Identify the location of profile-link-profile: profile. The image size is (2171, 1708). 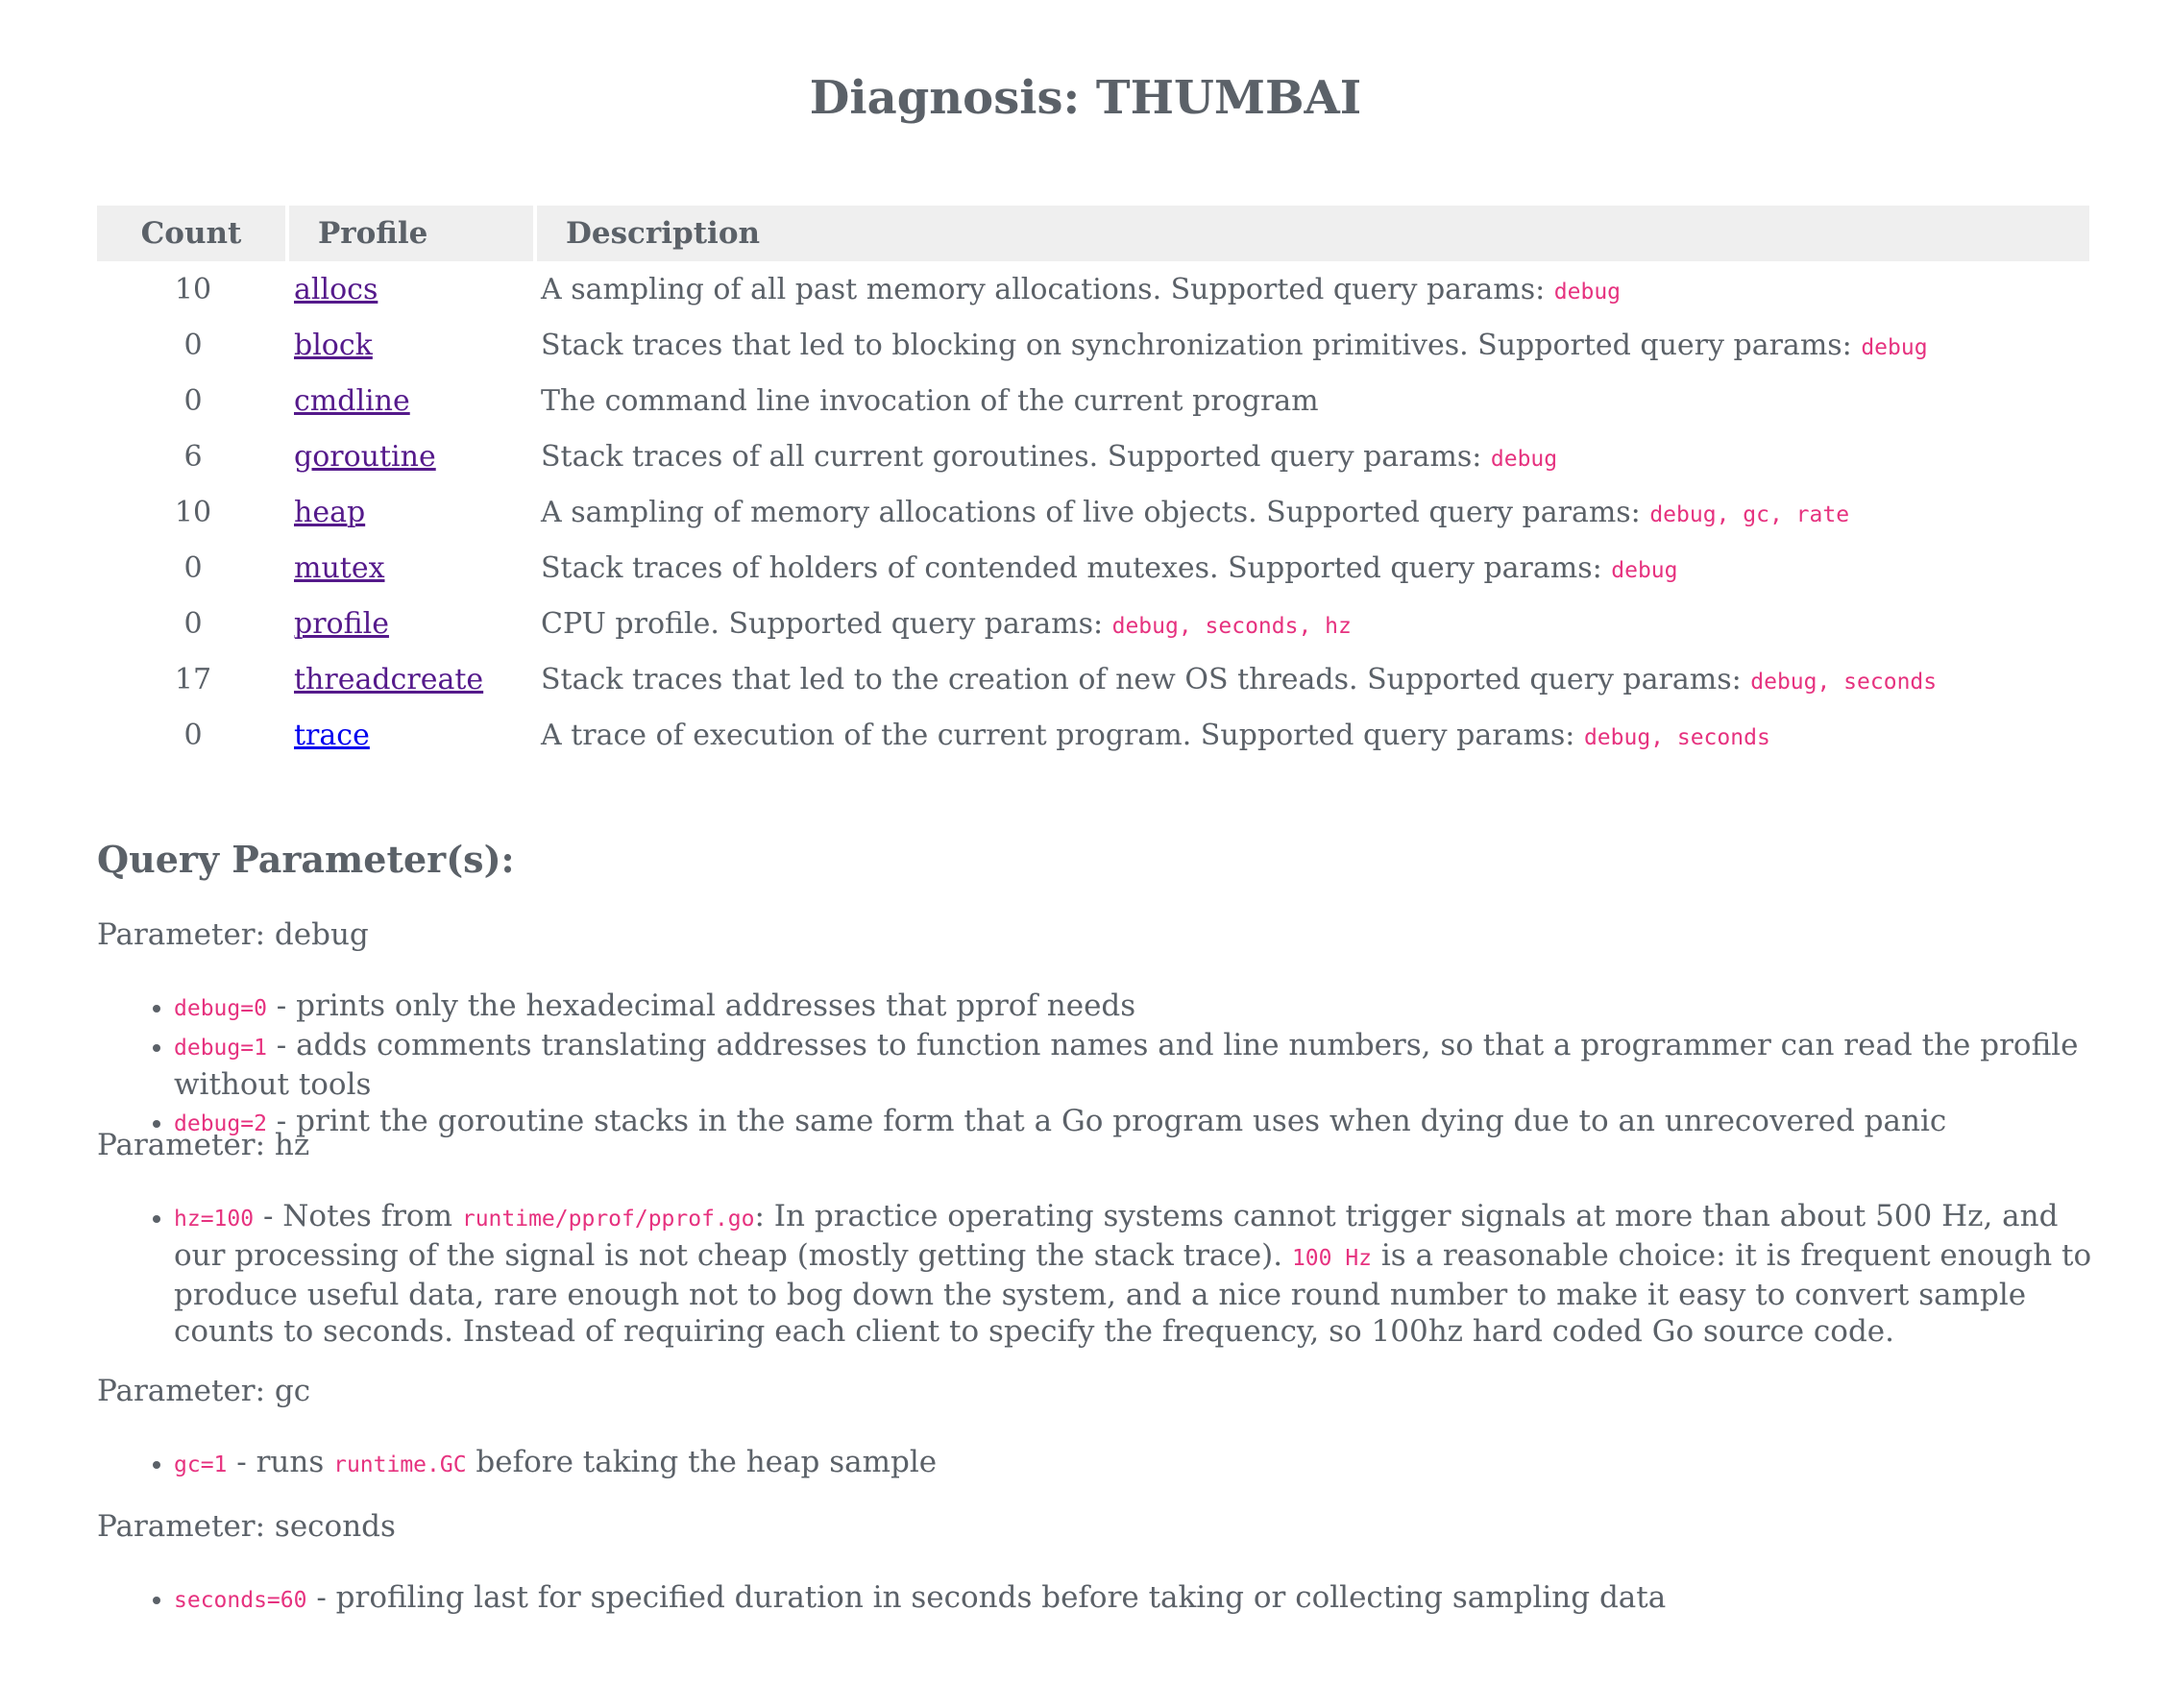
(342, 624).